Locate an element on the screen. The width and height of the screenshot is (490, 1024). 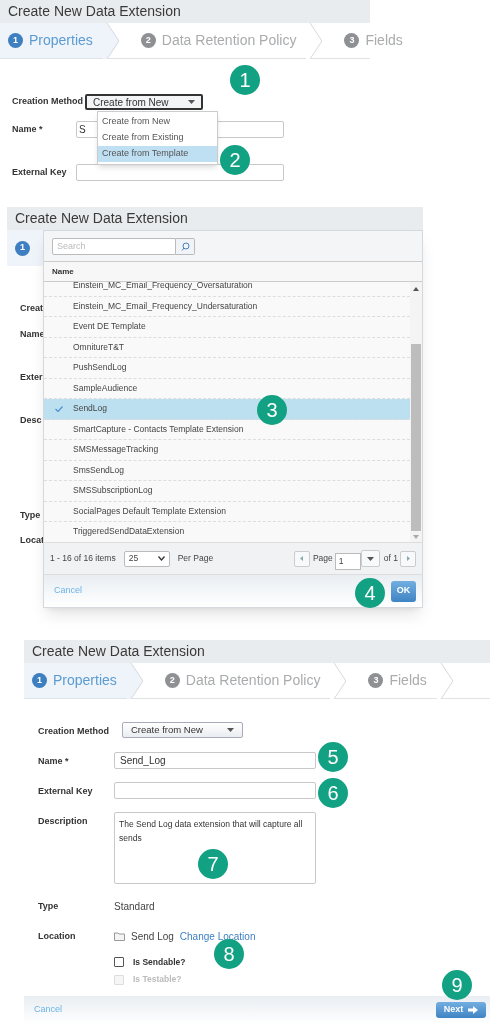
input-value: S is located at coordinates (82, 130).